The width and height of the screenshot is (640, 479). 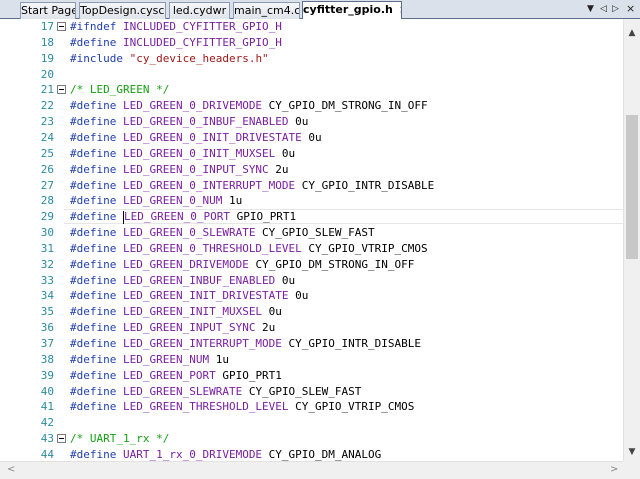 What do you see at coordinates (119, 89) in the screenshot?
I see `code-text: /* LED_GREEN */` at bounding box center [119, 89].